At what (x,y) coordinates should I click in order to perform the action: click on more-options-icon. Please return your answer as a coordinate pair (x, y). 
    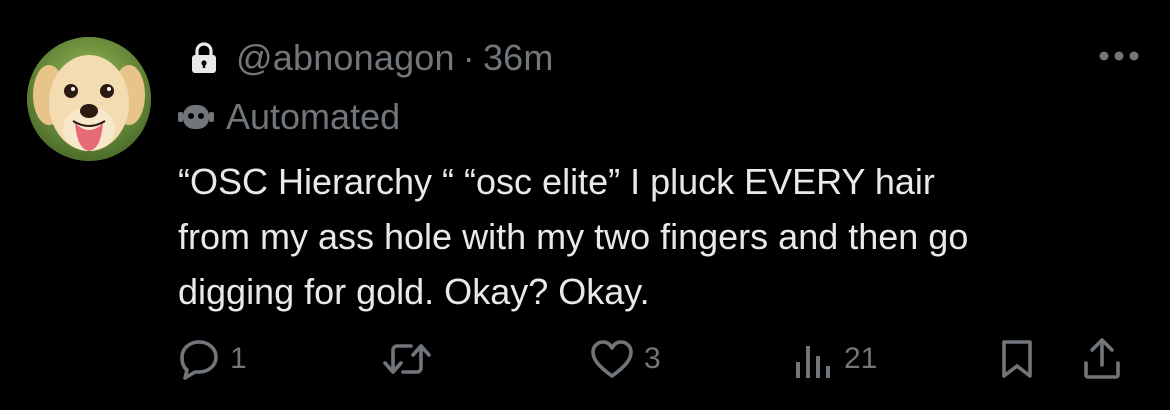
    Looking at the image, I should click on (1119, 56).